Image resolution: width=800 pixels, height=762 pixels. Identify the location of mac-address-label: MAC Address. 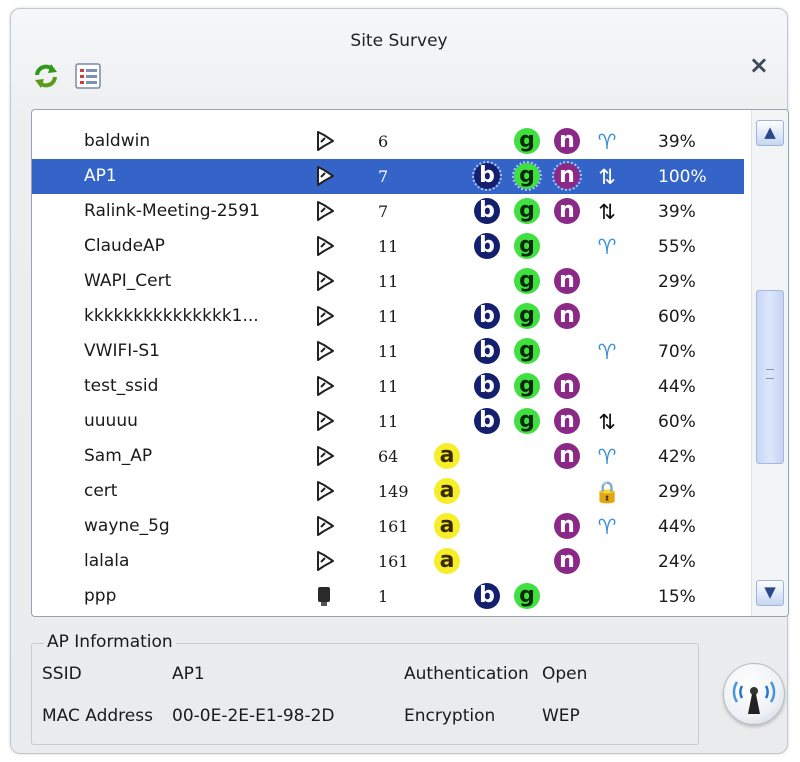
(97, 716).